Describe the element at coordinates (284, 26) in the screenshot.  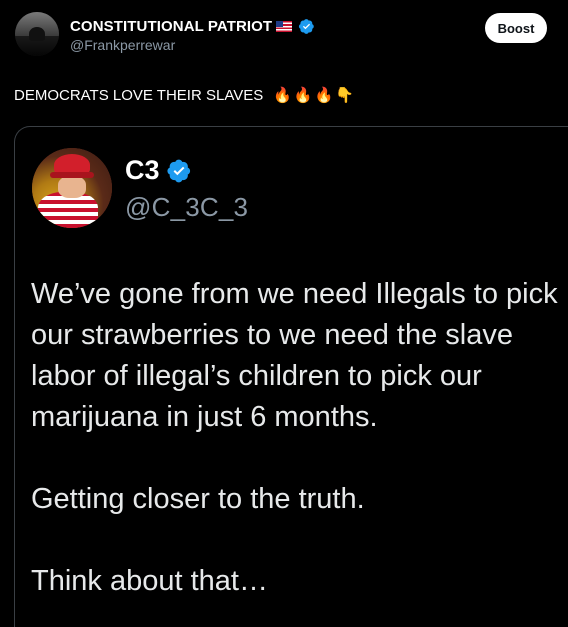
I see `us-flag-icon` at that location.